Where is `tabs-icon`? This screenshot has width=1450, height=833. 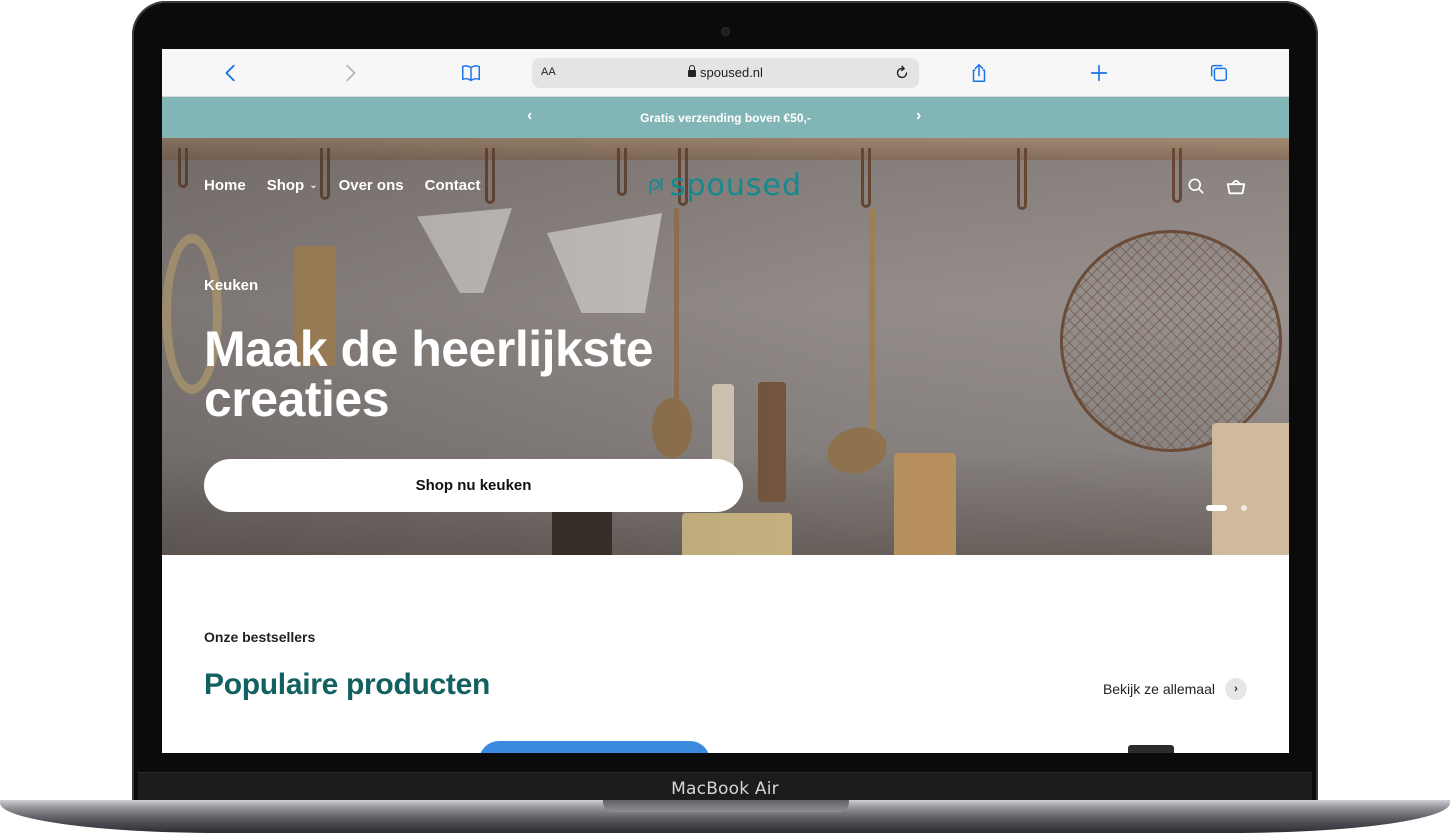 tabs-icon is located at coordinates (1219, 73).